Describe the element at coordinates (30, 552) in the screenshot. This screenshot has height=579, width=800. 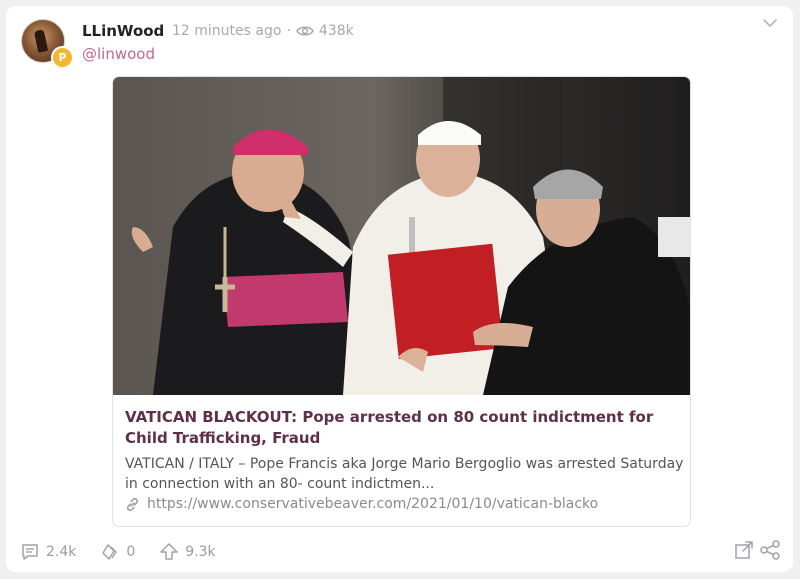
I see `comment-icon` at that location.